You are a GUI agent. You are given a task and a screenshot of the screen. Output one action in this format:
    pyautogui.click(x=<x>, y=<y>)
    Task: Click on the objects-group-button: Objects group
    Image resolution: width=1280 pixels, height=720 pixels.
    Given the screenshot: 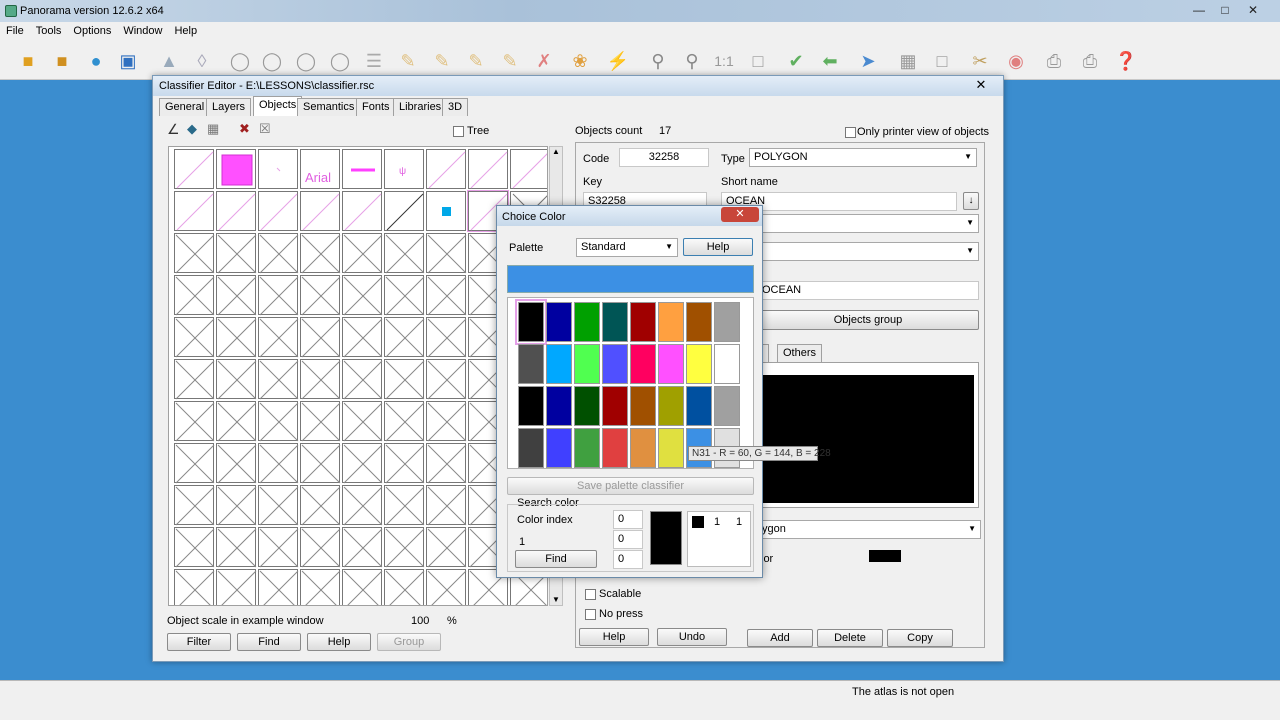 What is the action you would take?
    pyautogui.click(x=868, y=320)
    